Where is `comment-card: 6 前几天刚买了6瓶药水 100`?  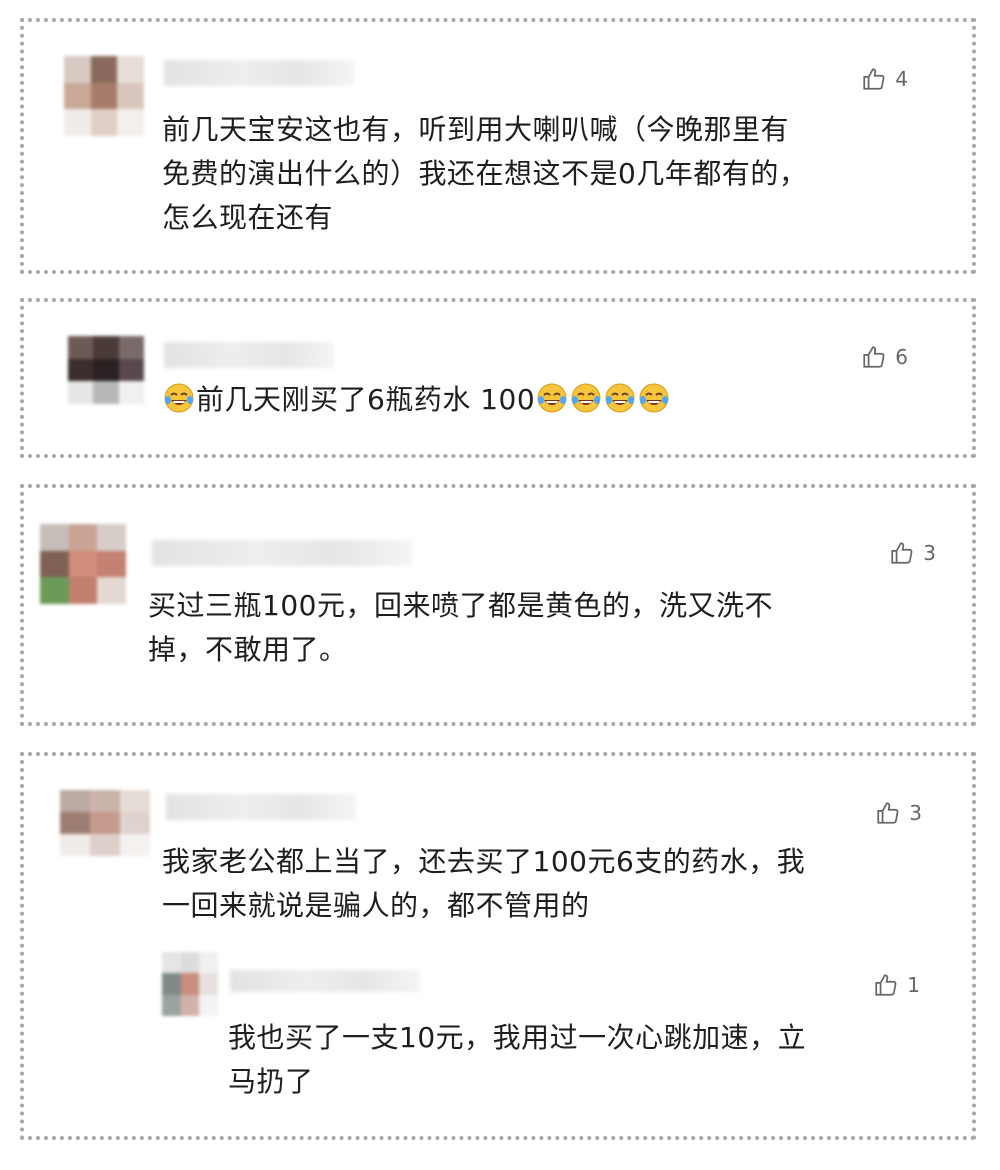
comment-card: 6 前几天刚买了6瓶药水 100 is located at coordinates (498, 378).